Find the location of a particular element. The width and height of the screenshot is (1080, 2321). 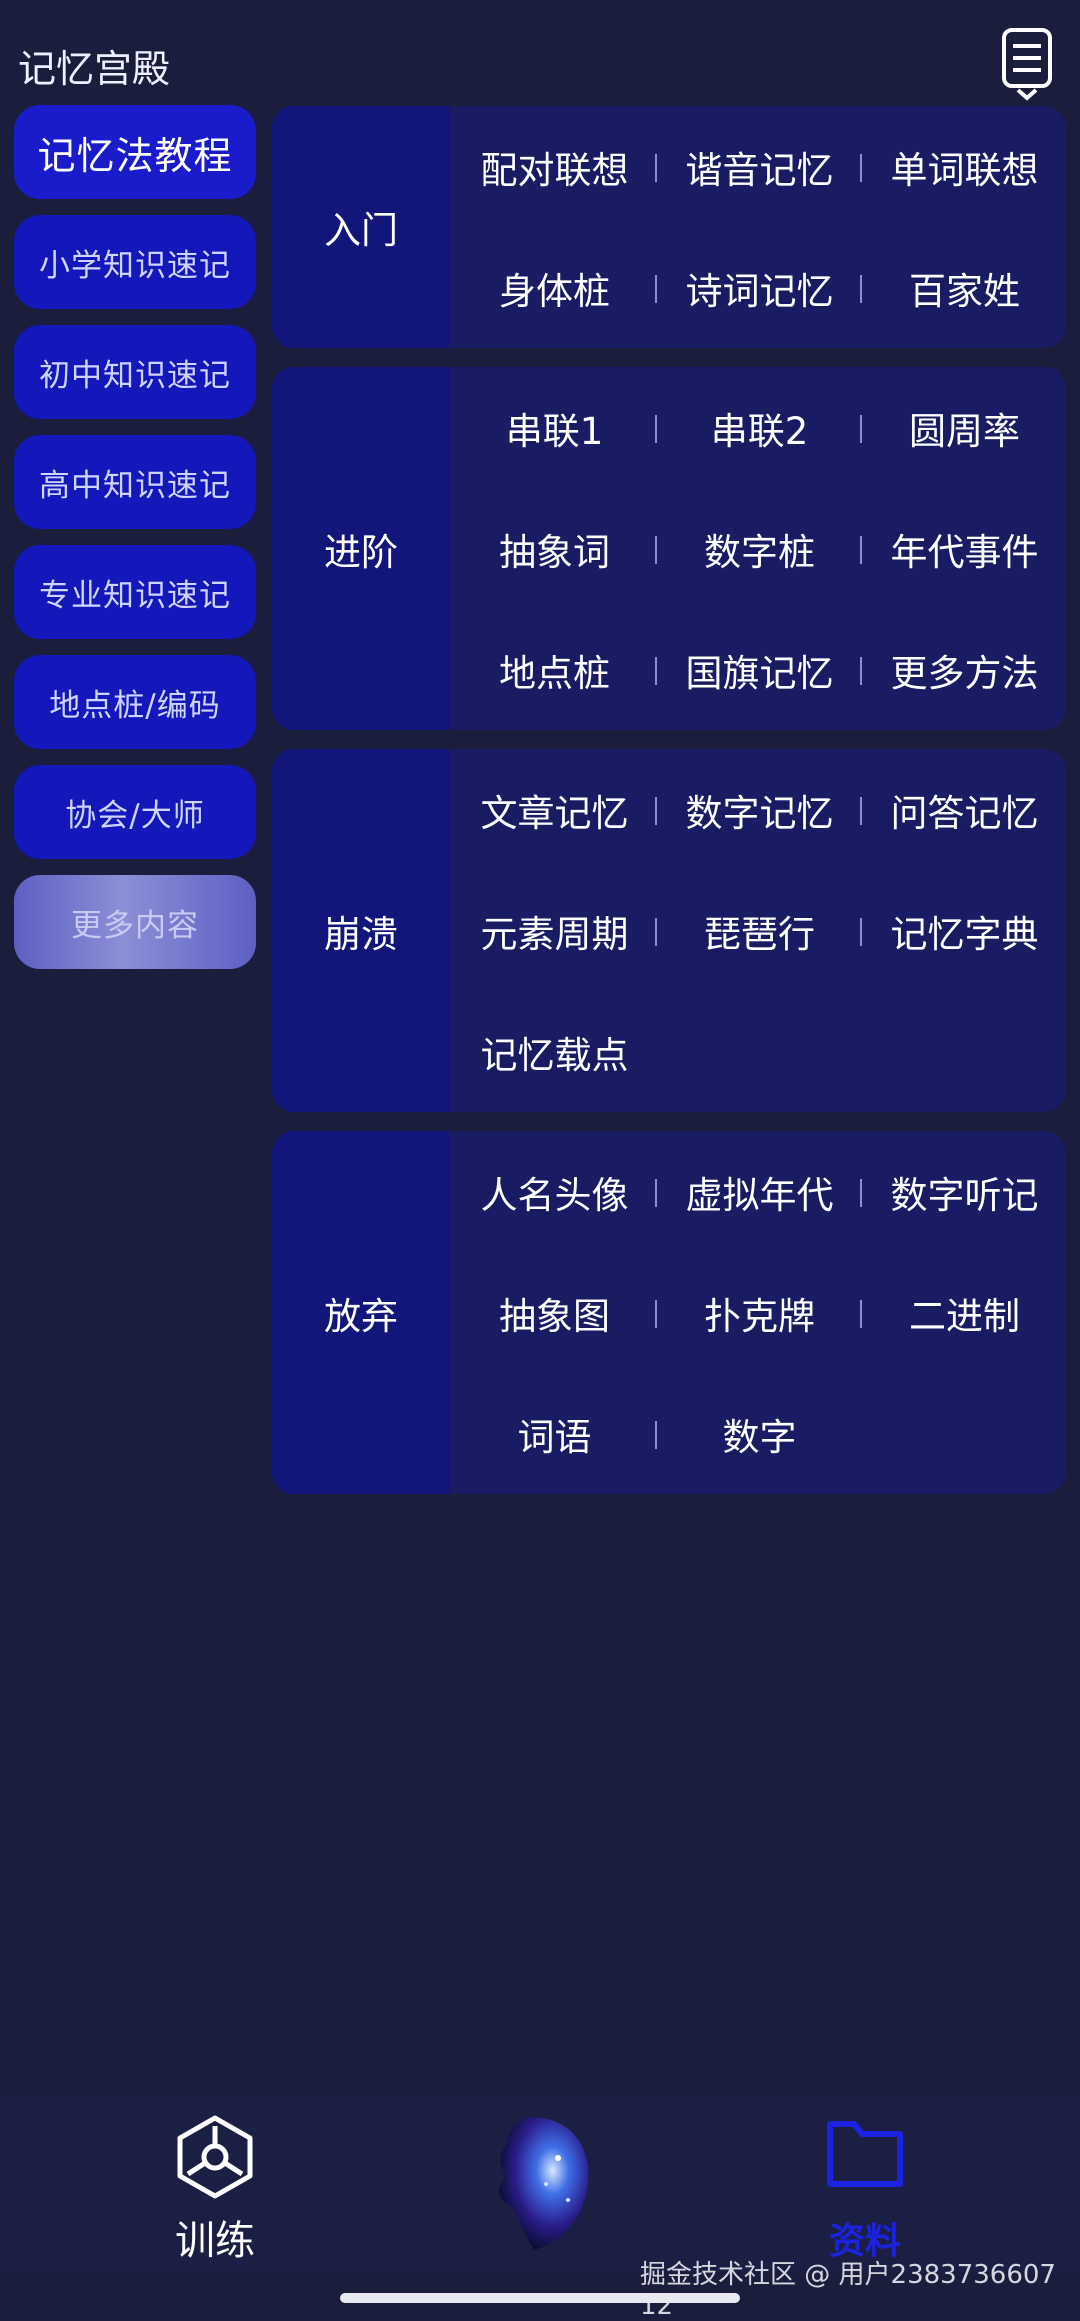

method-link: 诗词记忆 is located at coordinates (759, 287).